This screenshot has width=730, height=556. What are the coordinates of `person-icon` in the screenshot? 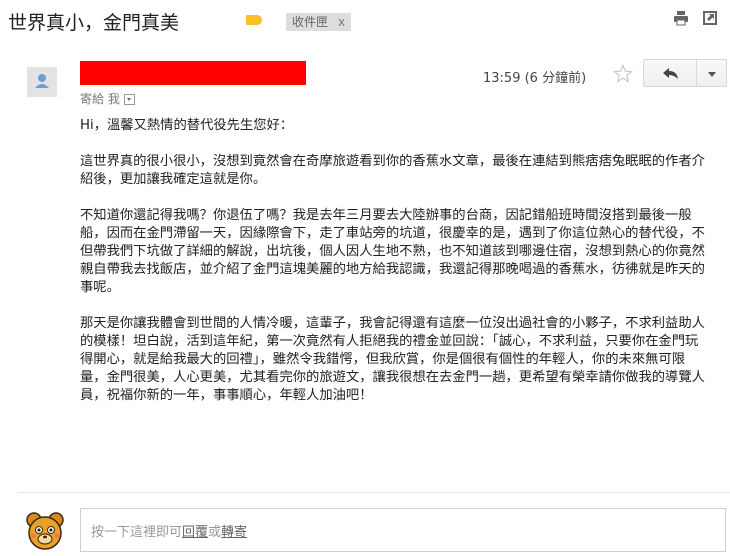 It's located at (42, 81).